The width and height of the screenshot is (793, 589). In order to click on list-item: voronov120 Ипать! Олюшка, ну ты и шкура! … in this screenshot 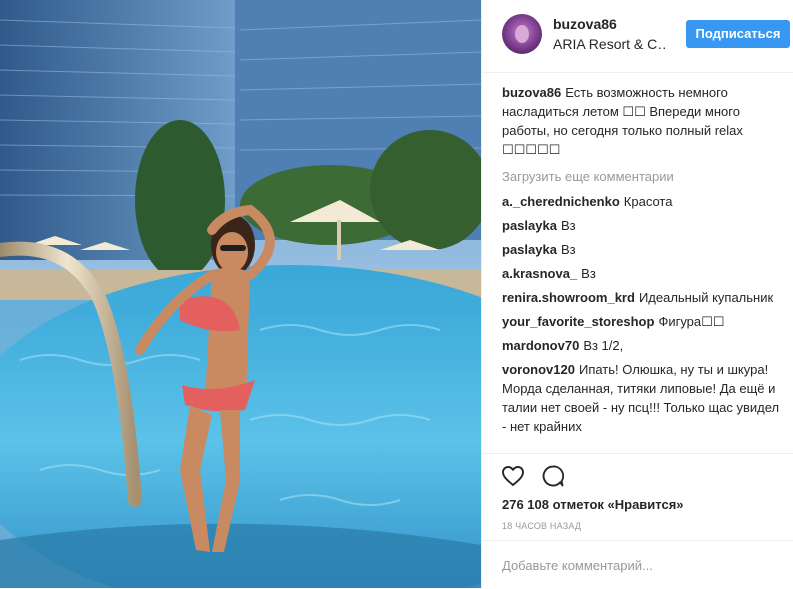, I will do `click(643, 398)`.